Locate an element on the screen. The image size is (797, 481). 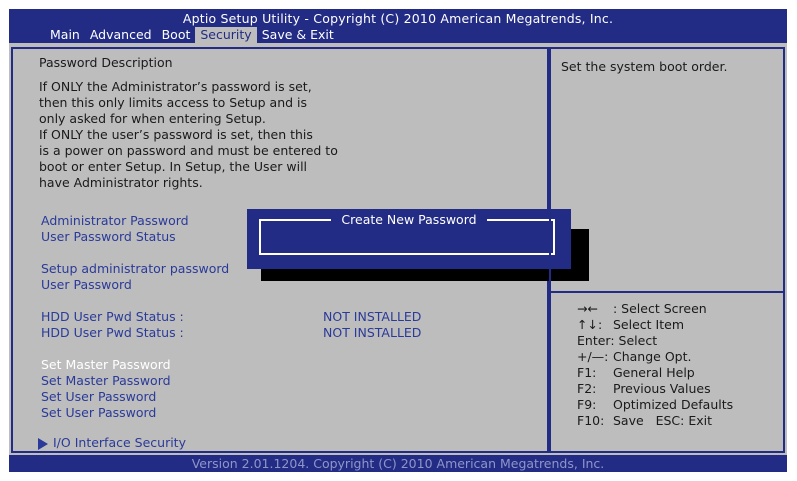
key-legend-row: Enter: Select is located at coordinates (655, 341).